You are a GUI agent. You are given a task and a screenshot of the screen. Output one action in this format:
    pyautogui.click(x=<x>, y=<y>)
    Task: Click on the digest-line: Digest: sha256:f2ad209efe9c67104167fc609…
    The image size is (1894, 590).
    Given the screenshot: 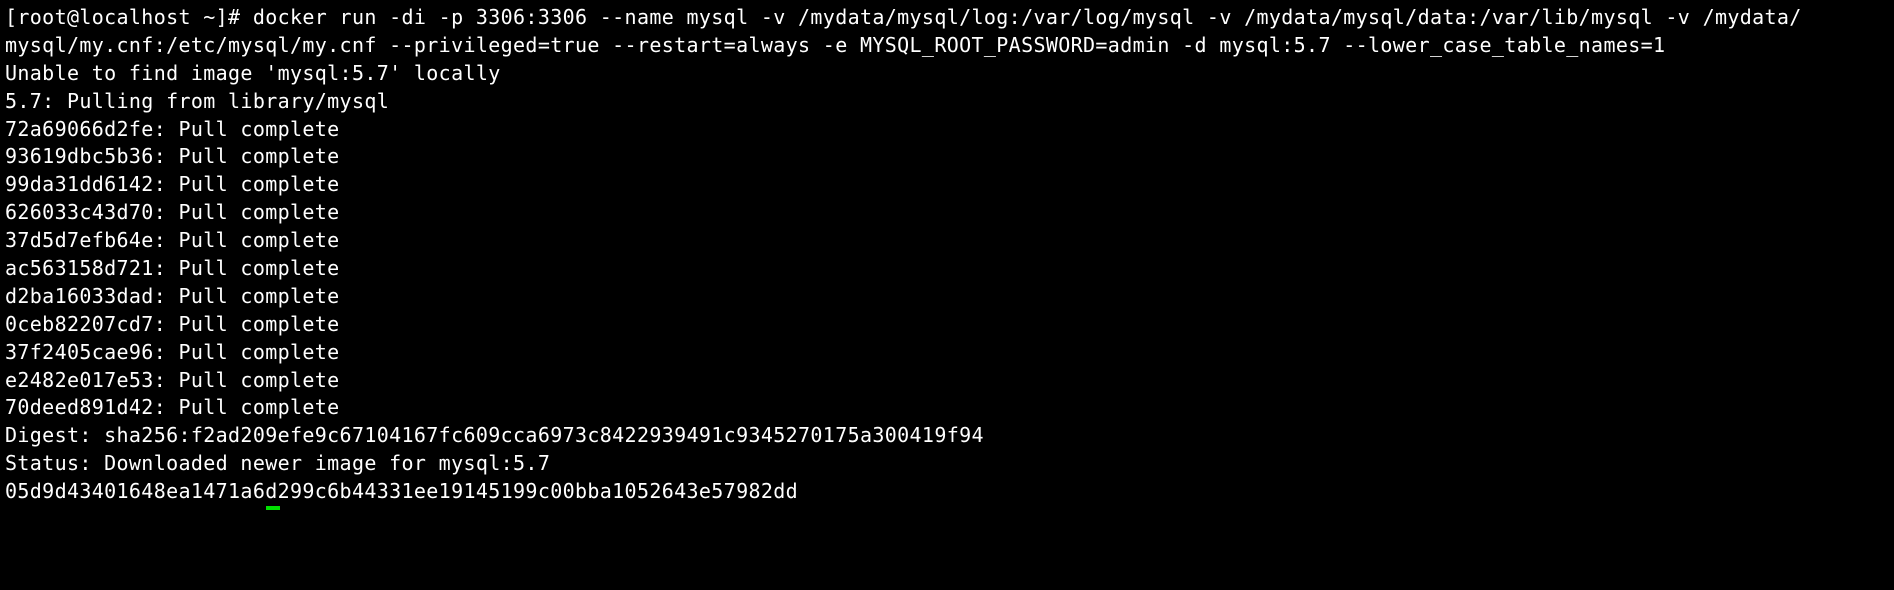 What is the action you would take?
    pyautogui.click(x=494, y=435)
    